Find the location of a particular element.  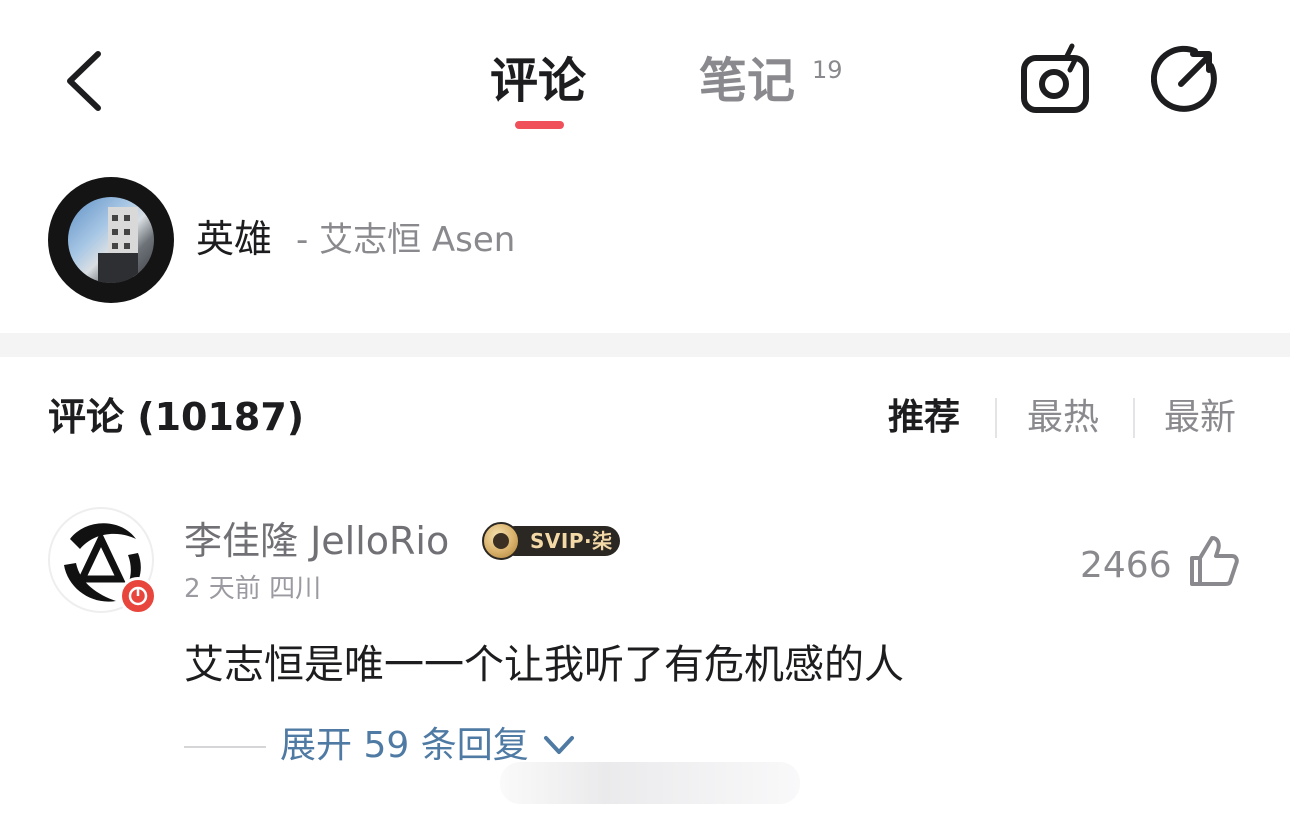

like-button is located at coordinates (1213, 561).